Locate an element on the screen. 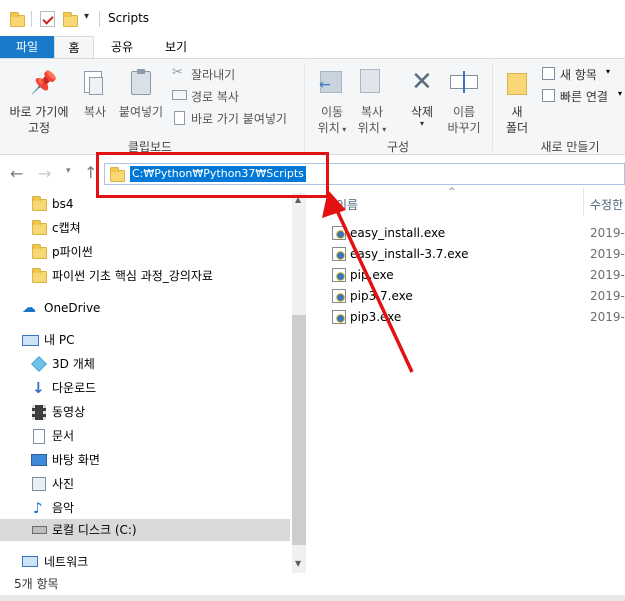  nav-onedrive: ☁ OneDrive is located at coordinates (145, 308).